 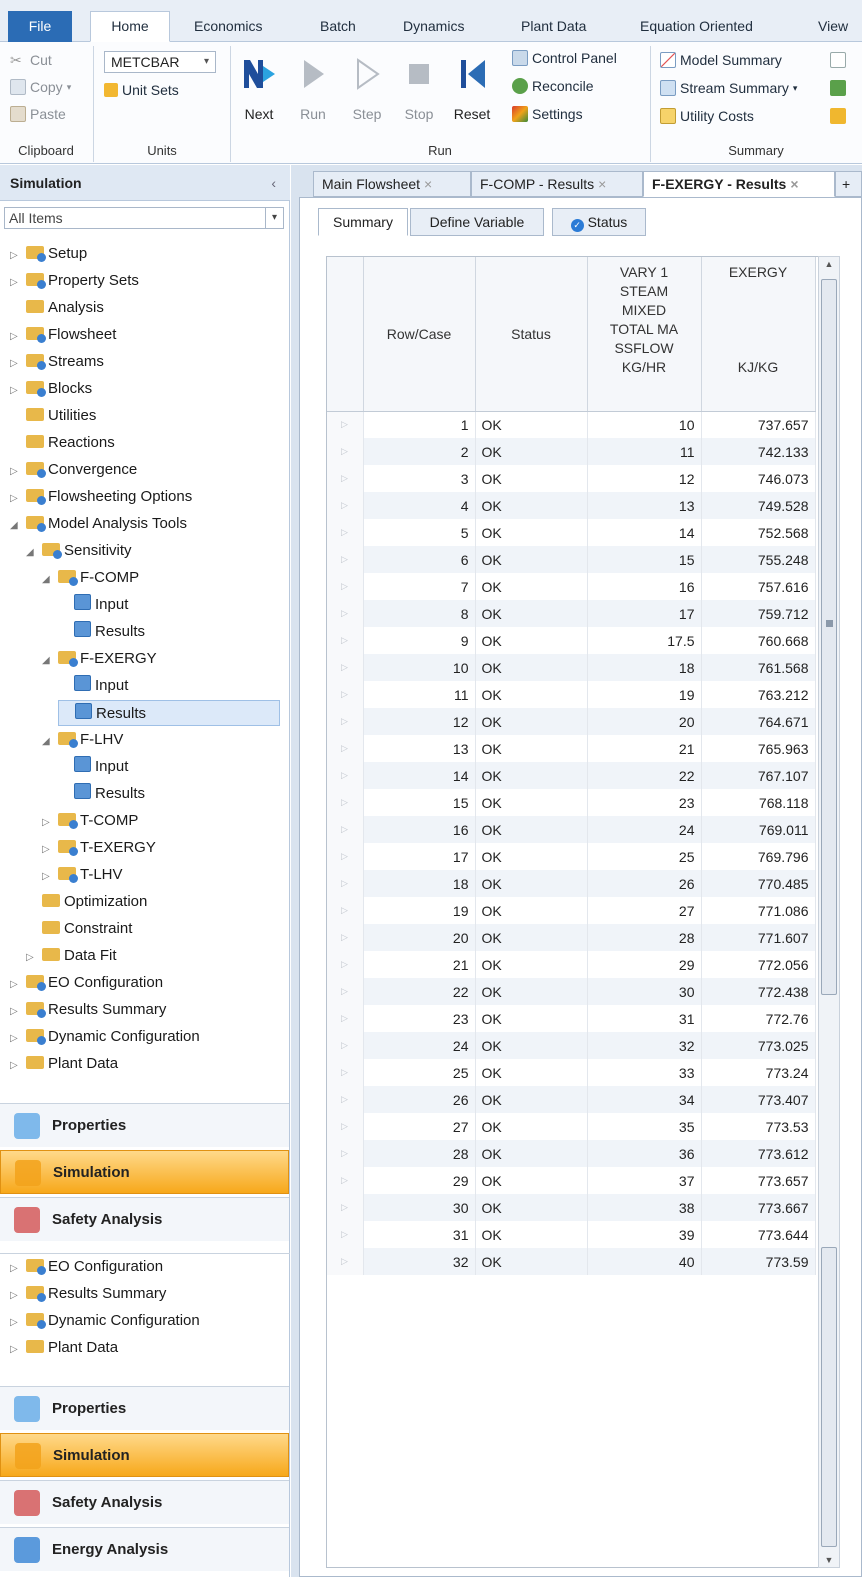 What do you see at coordinates (144, 1502) in the screenshot?
I see `nav-safety-analysis: Safety Analysis` at bounding box center [144, 1502].